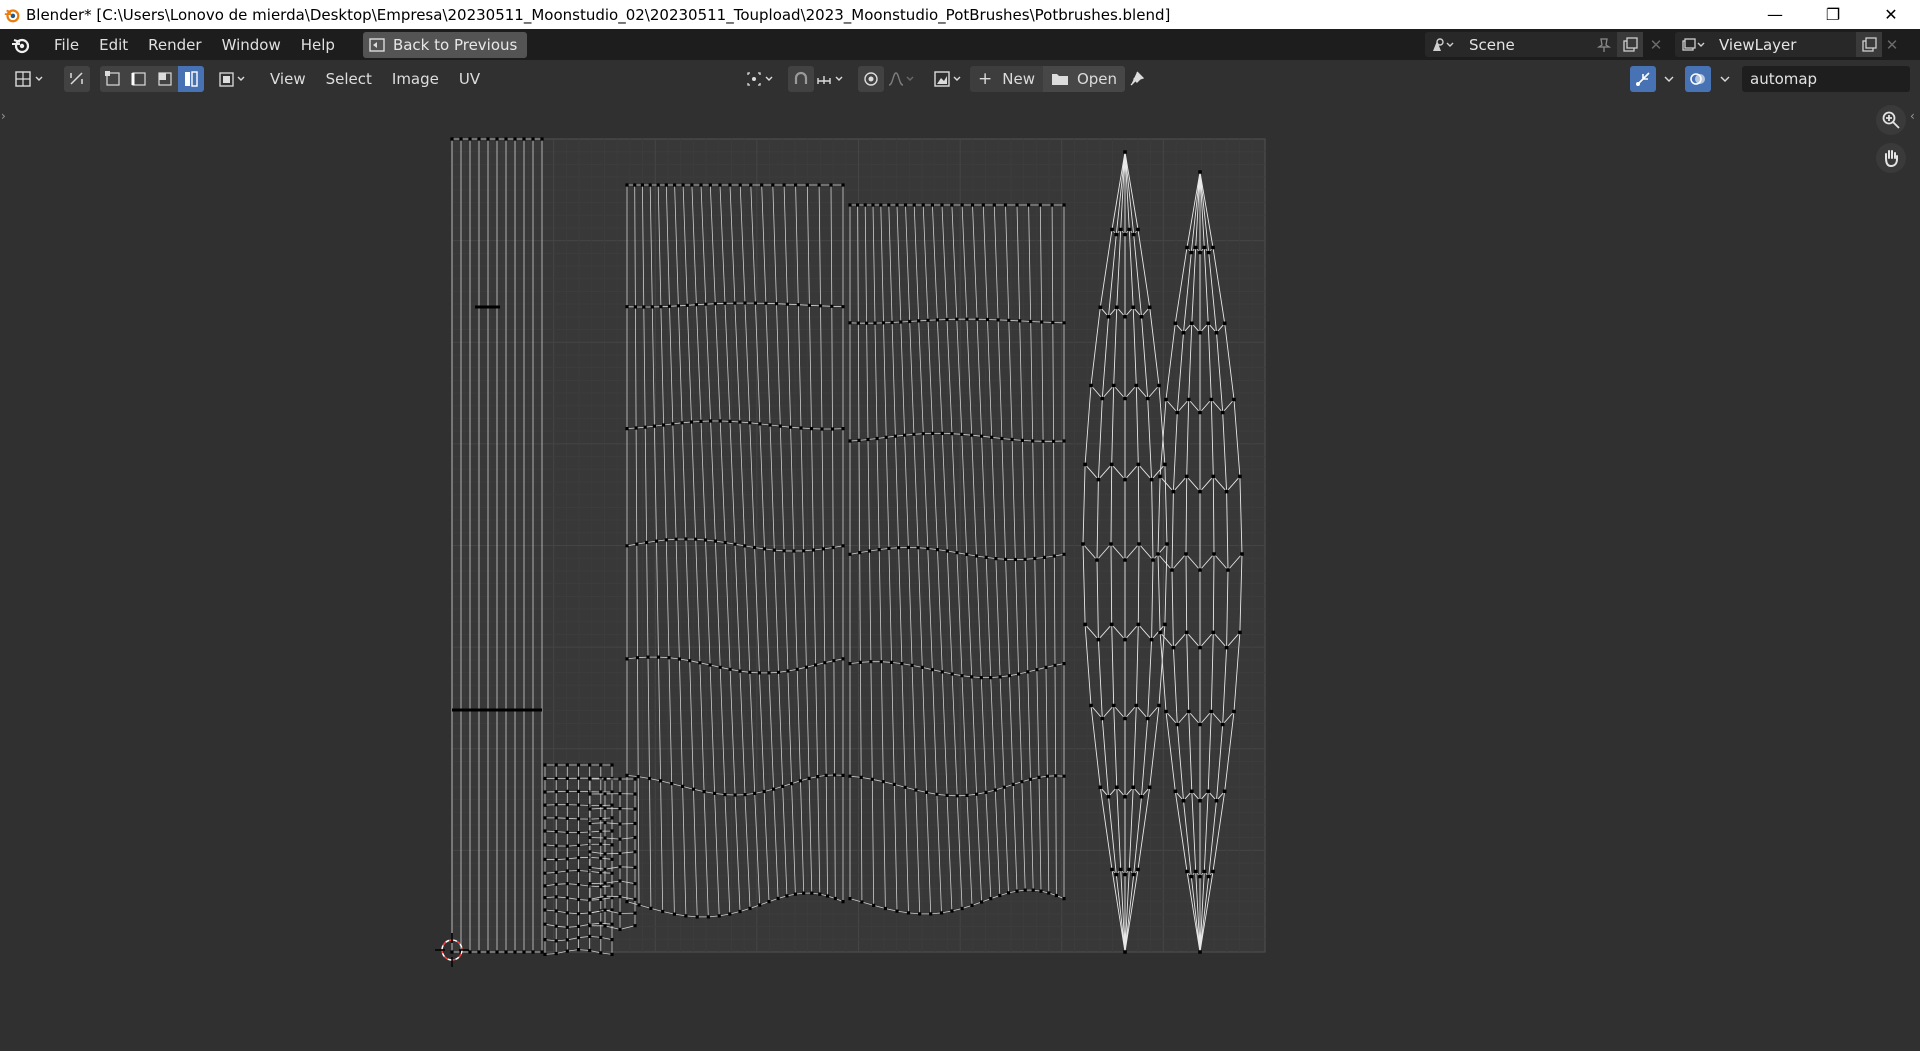 This screenshot has width=1920, height=1051. I want to click on overlay-dropdown-button, so click(1725, 79).